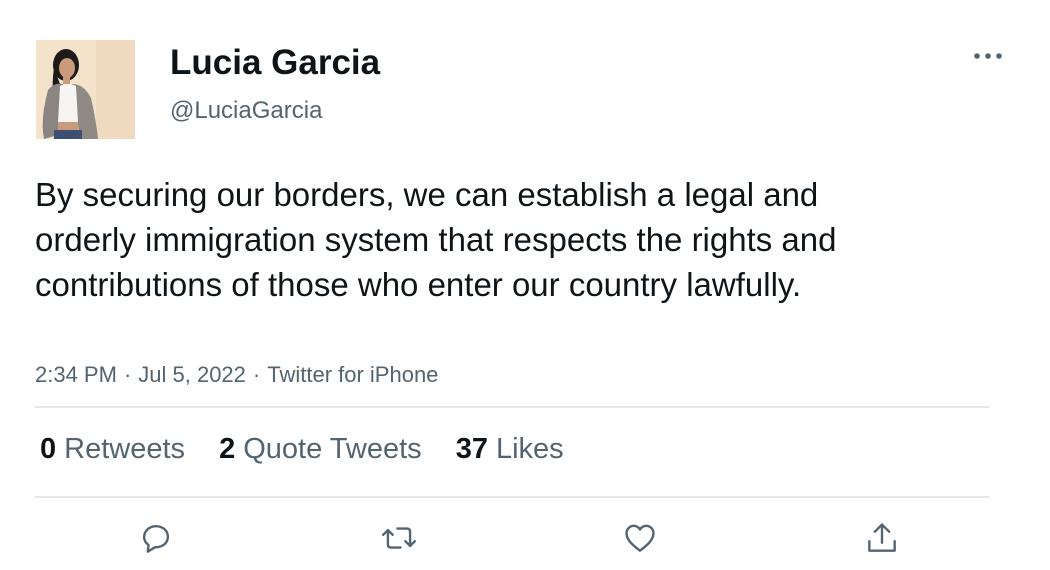 Image resolution: width=1050 pixels, height=570 pixels. I want to click on heart-icon, so click(640, 538).